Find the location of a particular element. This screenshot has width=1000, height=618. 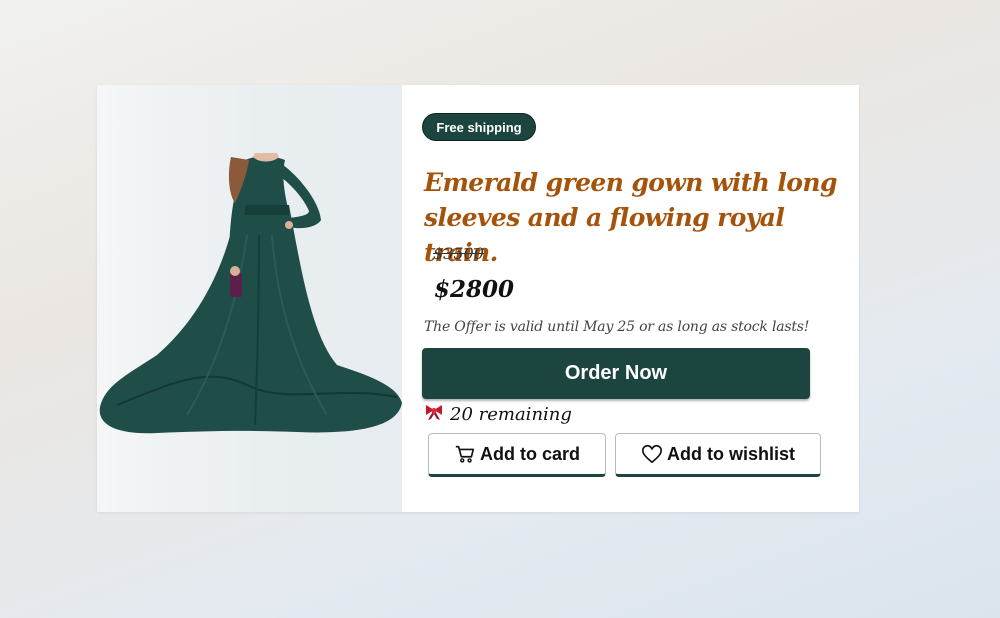

current-price: $2800 is located at coordinates (474, 289).